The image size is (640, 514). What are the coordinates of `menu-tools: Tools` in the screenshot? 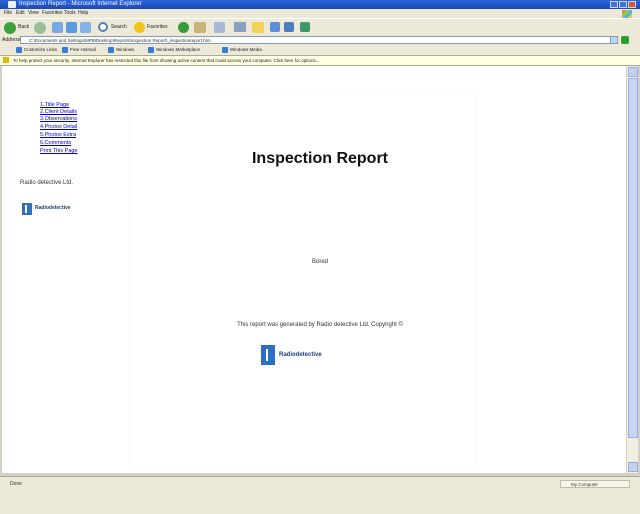 It's located at (70, 13).